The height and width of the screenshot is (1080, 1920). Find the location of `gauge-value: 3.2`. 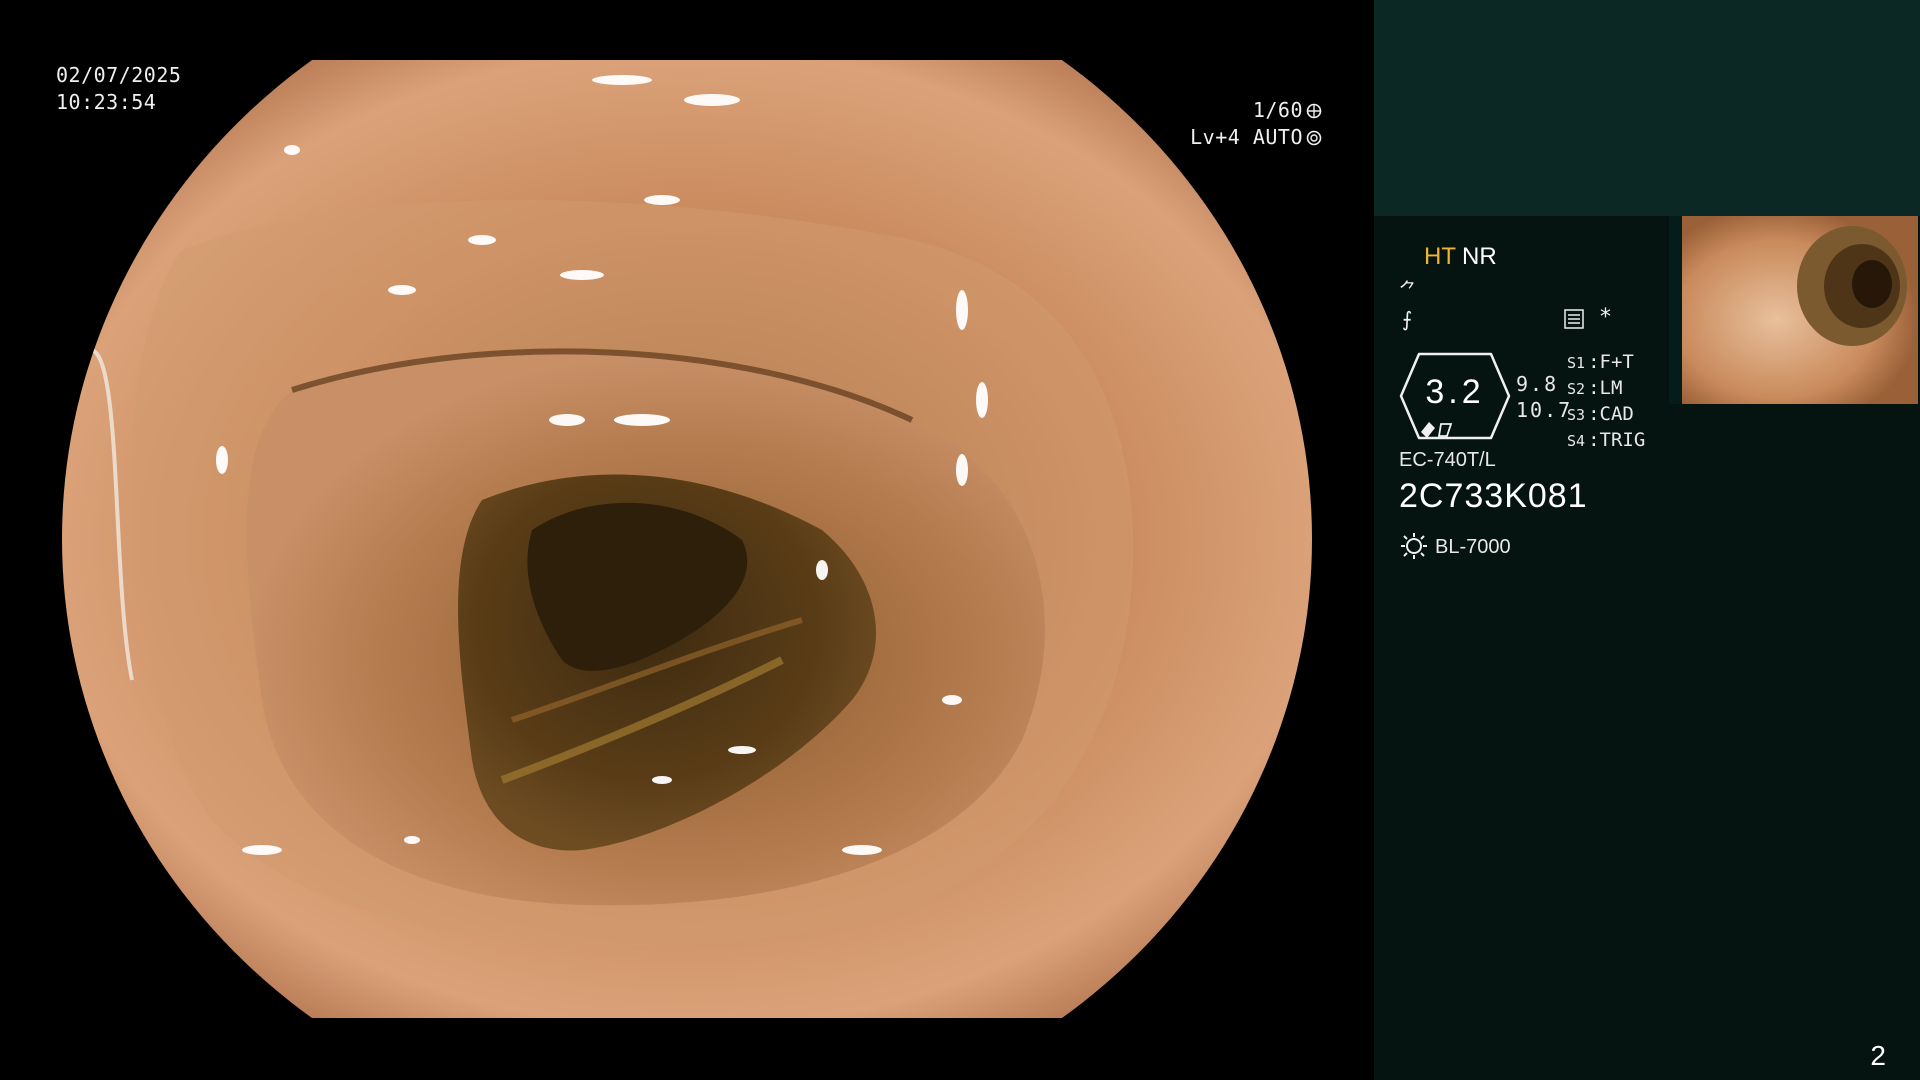

gauge-value: 3.2 is located at coordinates (1455, 392).